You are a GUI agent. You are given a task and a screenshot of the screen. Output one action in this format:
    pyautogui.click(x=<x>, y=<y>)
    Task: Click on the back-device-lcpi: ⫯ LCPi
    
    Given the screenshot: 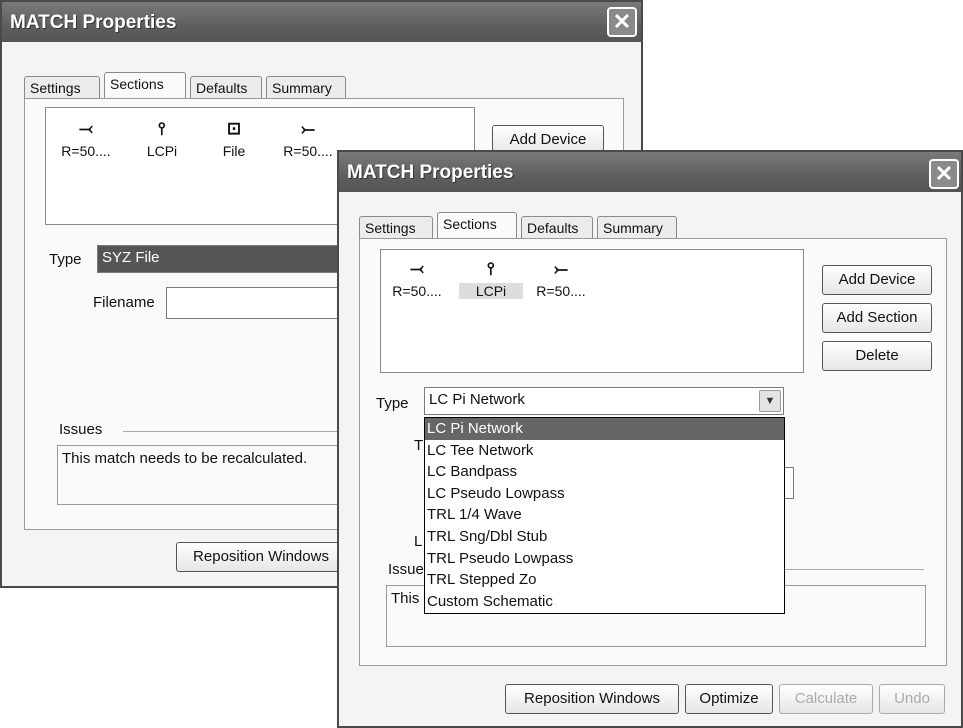 What is the action you would take?
    pyautogui.click(x=162, y=138)
    